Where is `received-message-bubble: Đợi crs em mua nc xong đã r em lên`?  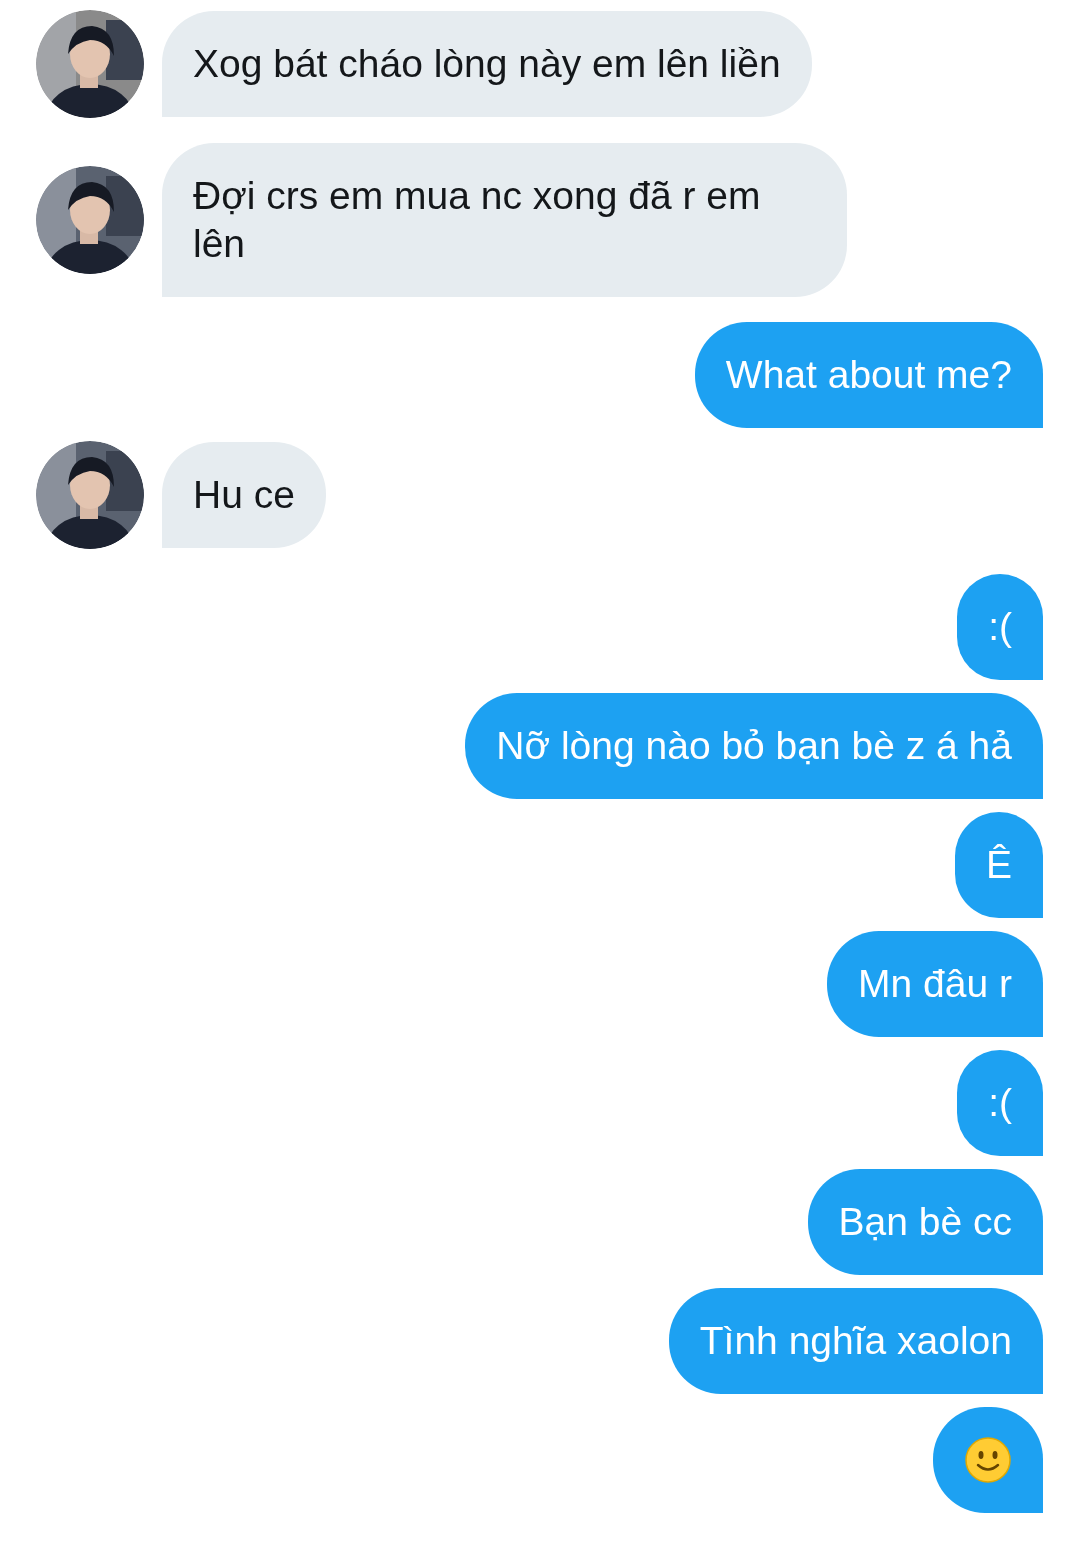 received-message-bubble: Đợi crs em mua nc xong đã r em lên is located at coordinates (504, 220).